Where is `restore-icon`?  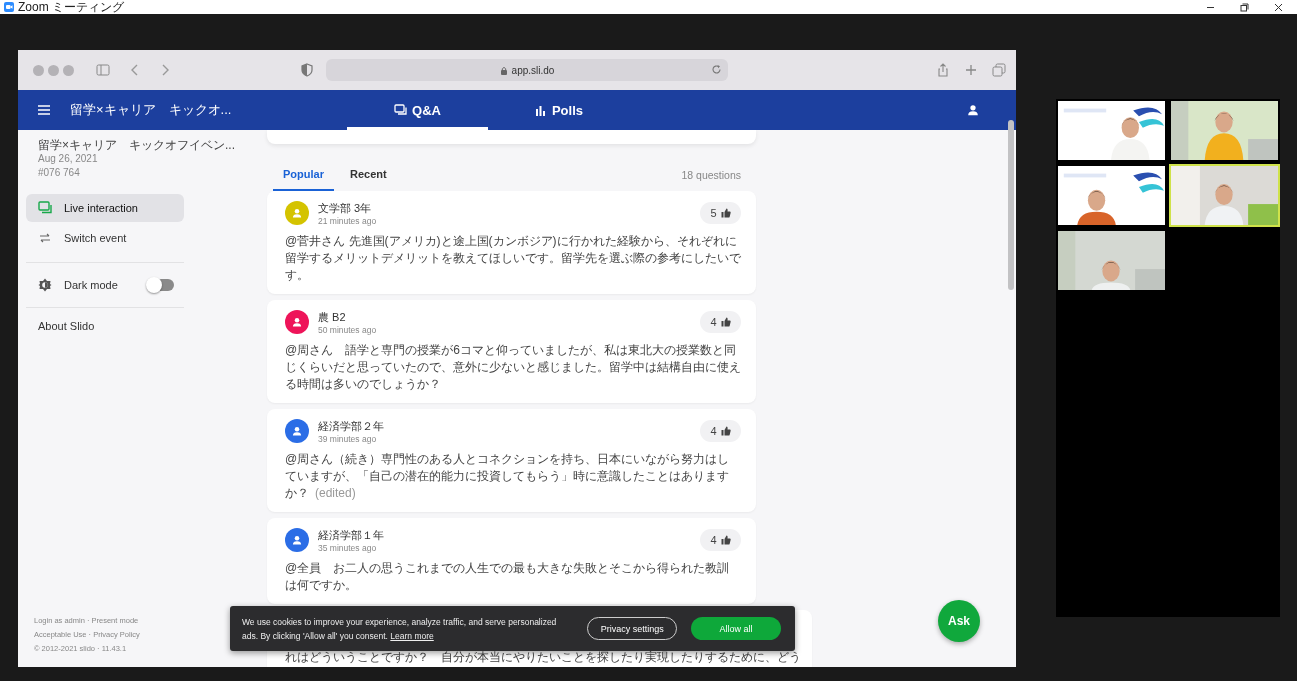 restore-icon is located at coordinates (1244, 7).